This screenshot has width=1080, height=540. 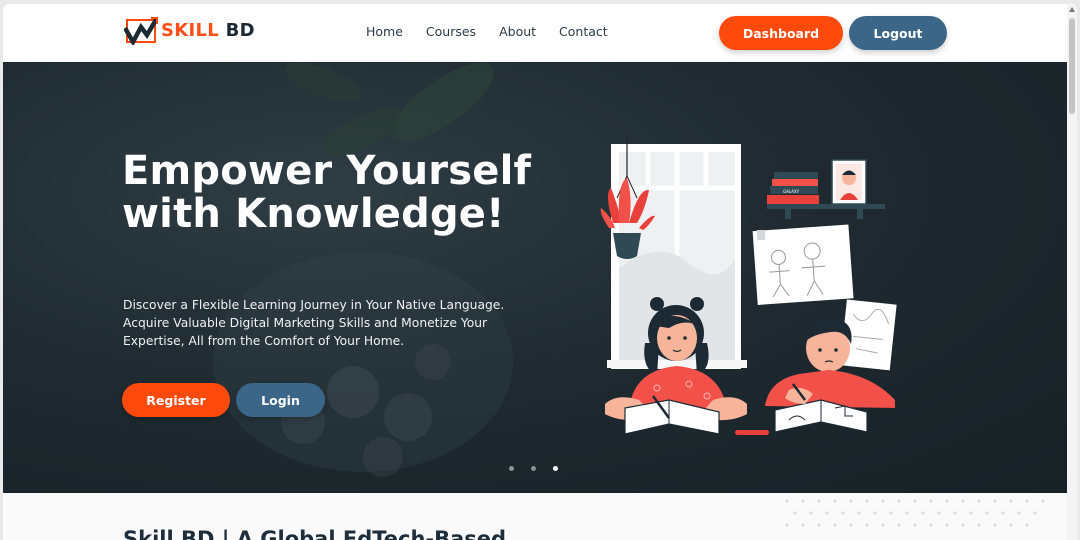 What do you see at coordinates (315, 533) in the screenshot?
I see `section-title: Skill BD | A Global EdTech-Based` at bounding box center [315, 533].